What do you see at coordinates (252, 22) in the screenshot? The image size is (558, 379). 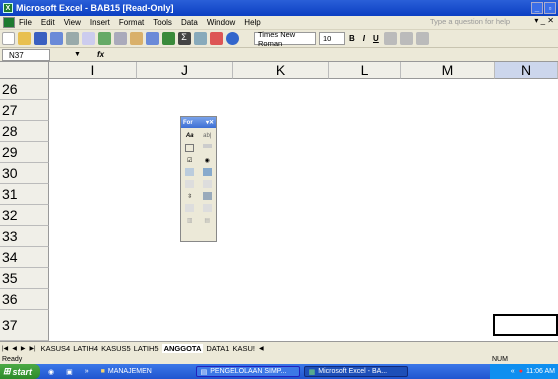 I see `menu-help: Help` at bounding box center [252, 22].